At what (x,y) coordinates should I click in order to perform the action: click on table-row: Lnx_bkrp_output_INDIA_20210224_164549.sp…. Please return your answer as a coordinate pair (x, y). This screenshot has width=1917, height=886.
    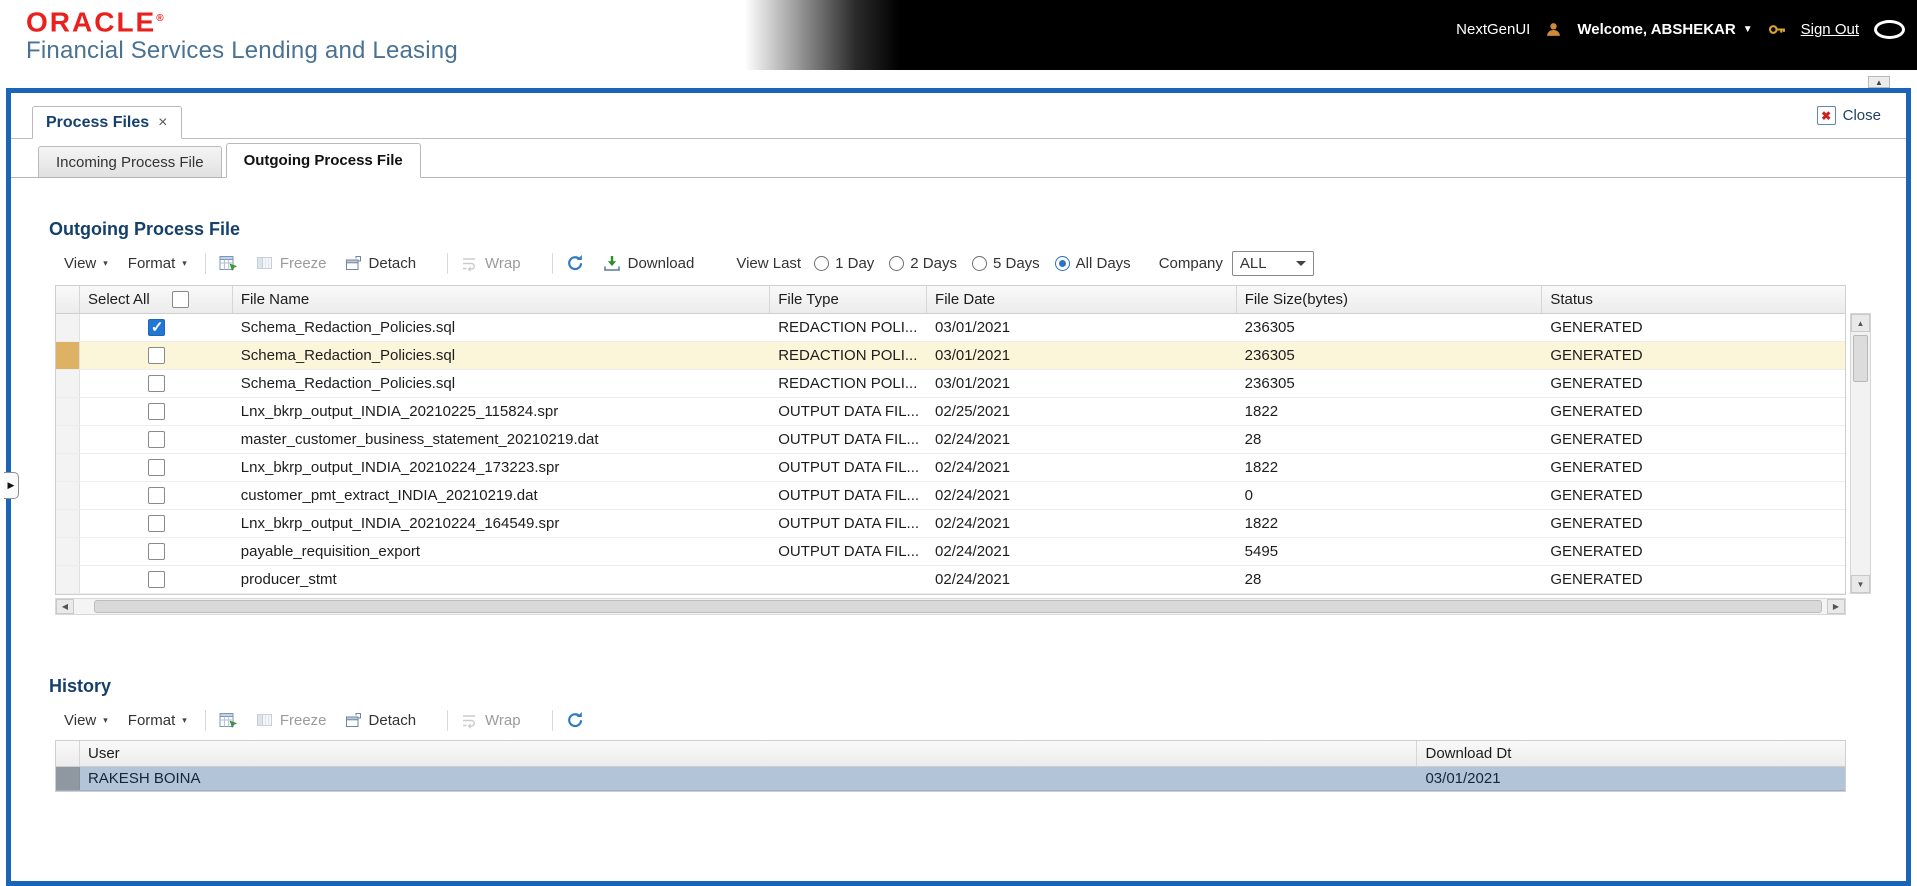
    Looking at the image, I should click on (950, 524).